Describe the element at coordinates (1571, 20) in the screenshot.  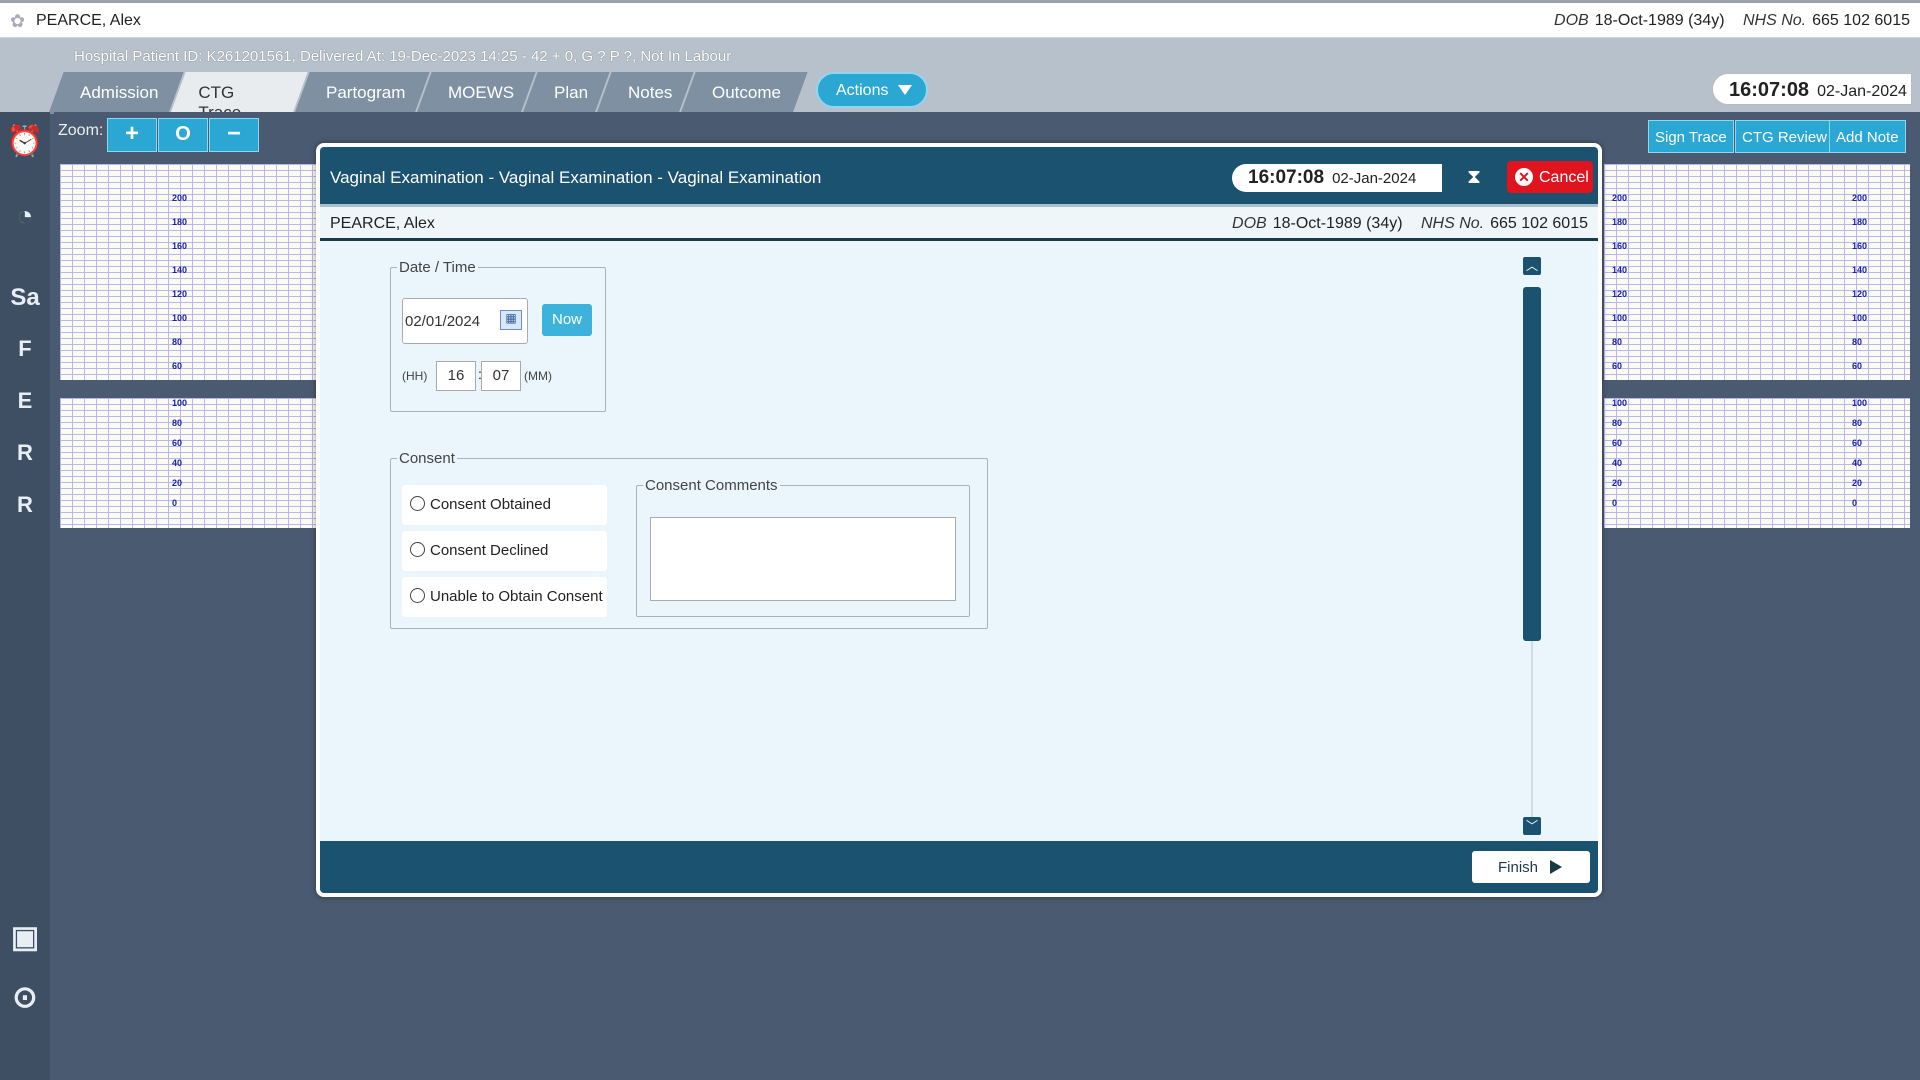
I see `dob-label: DOB` at that location.